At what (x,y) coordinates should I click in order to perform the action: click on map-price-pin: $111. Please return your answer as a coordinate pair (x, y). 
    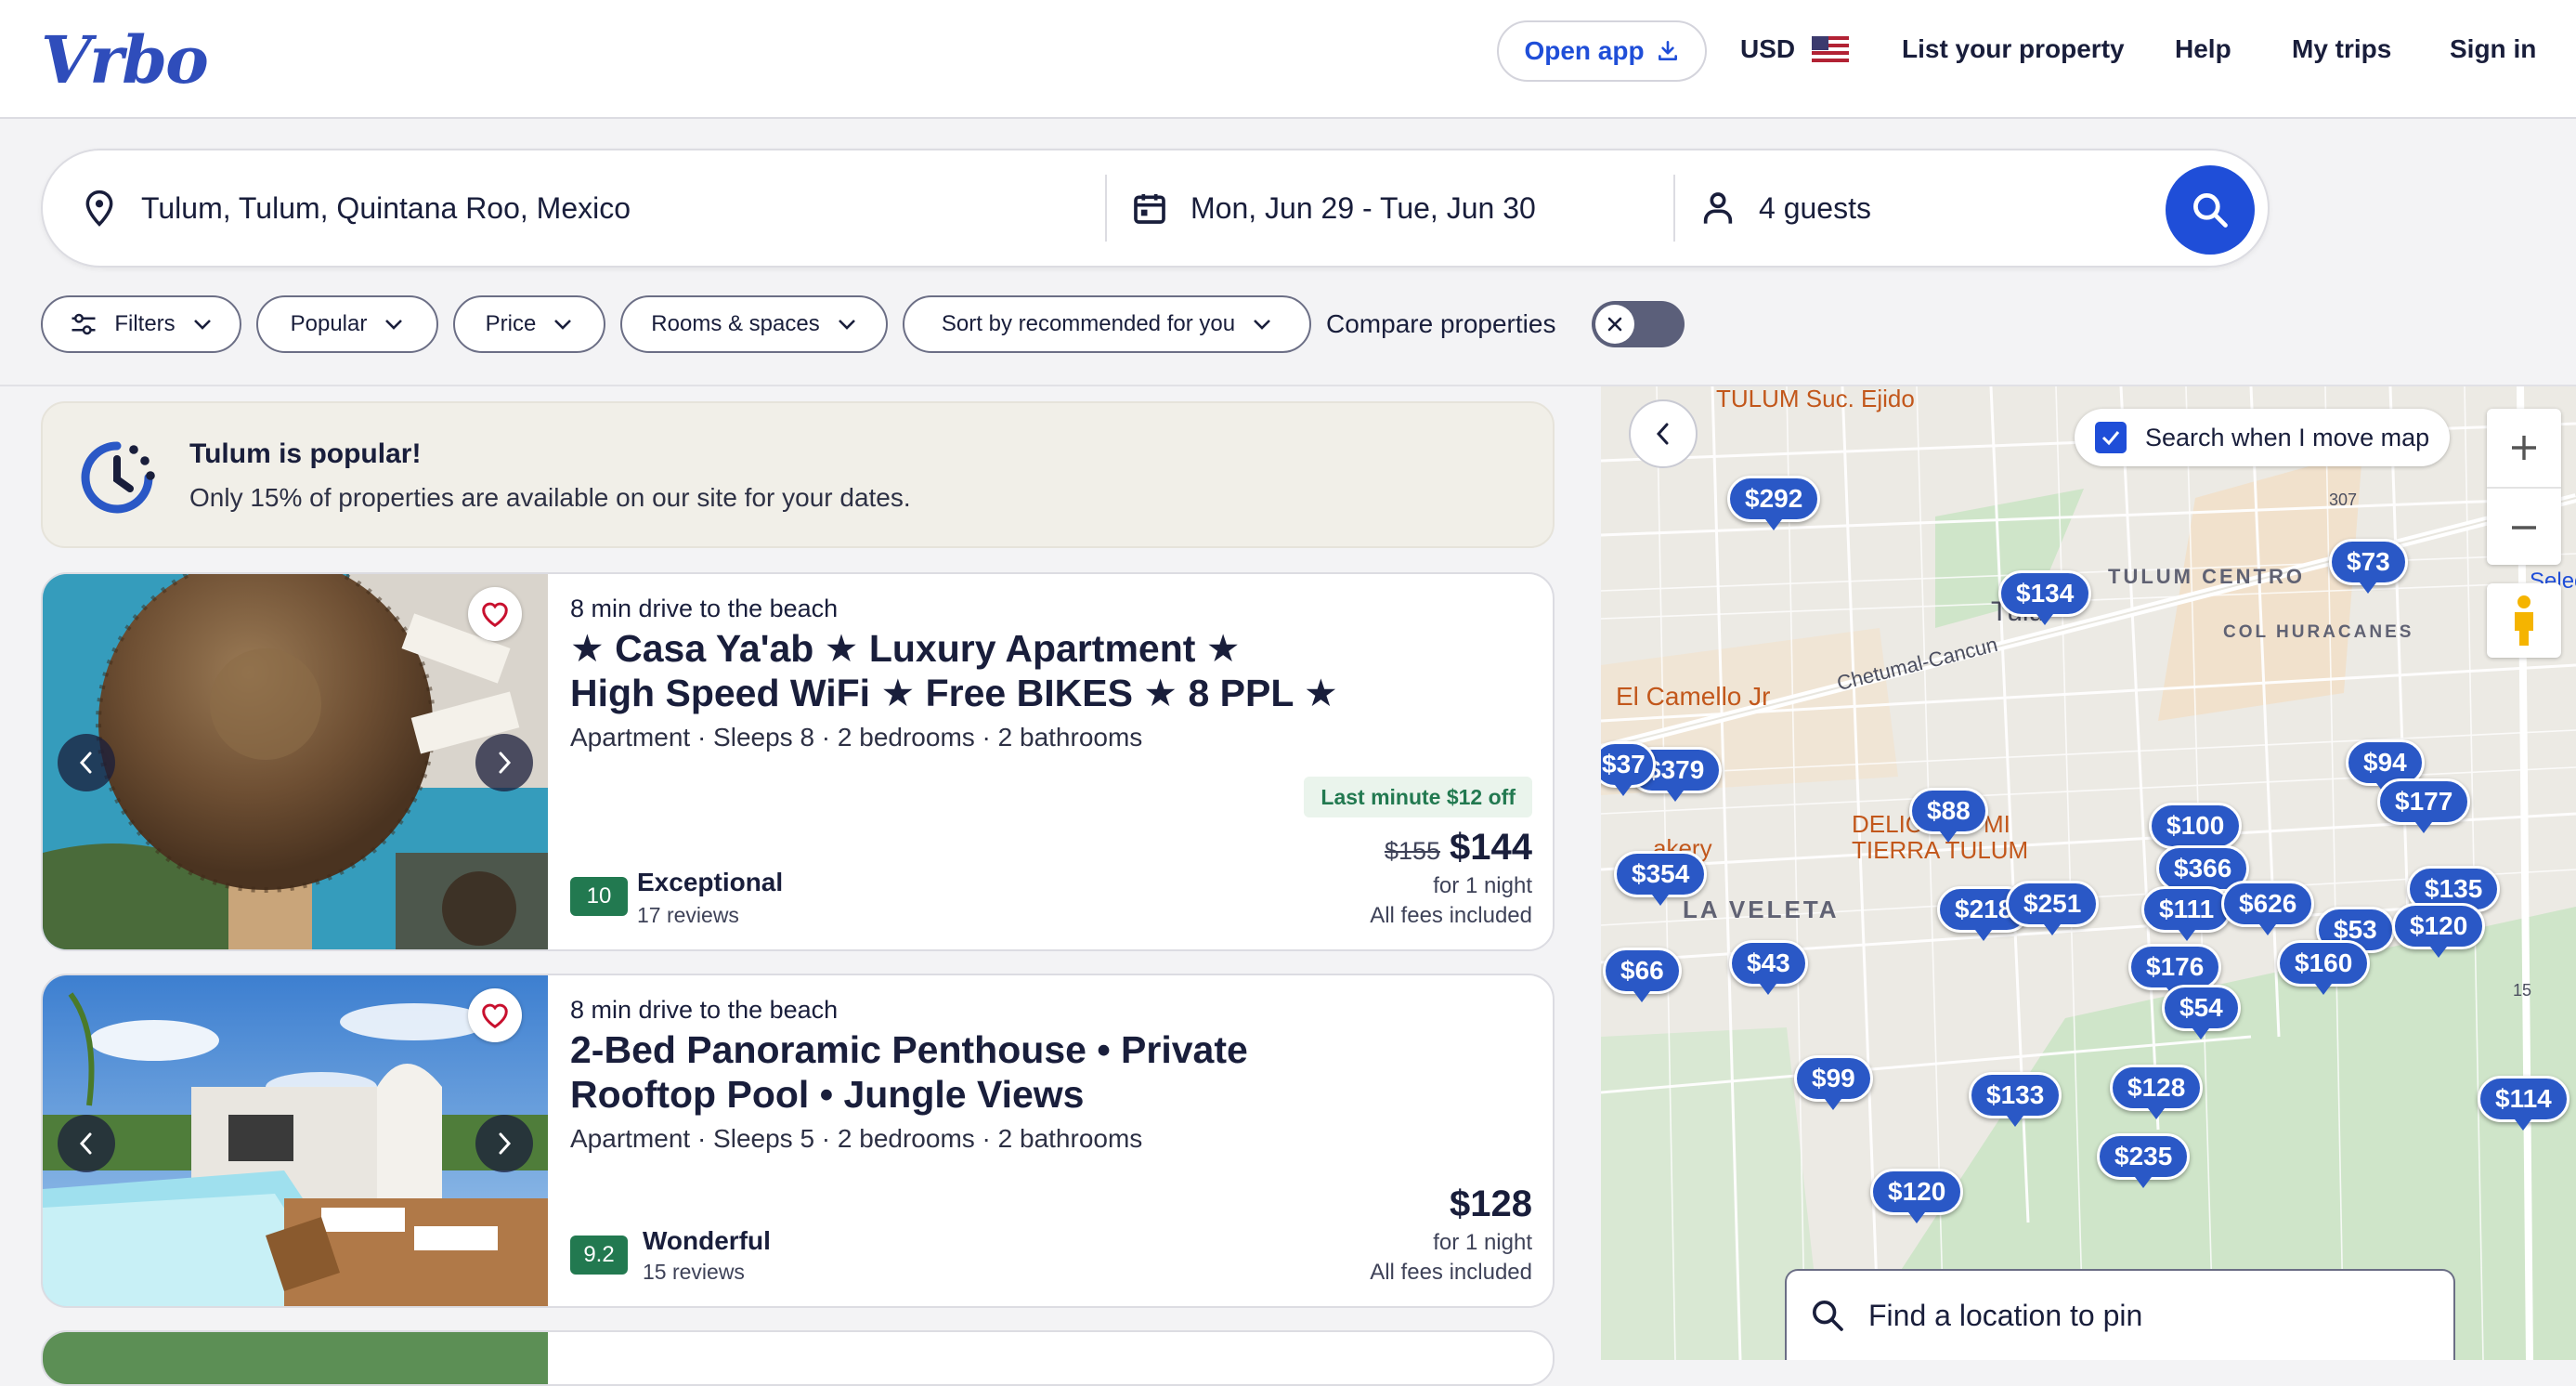
    Looking at the image, I should click on (2186, 913).